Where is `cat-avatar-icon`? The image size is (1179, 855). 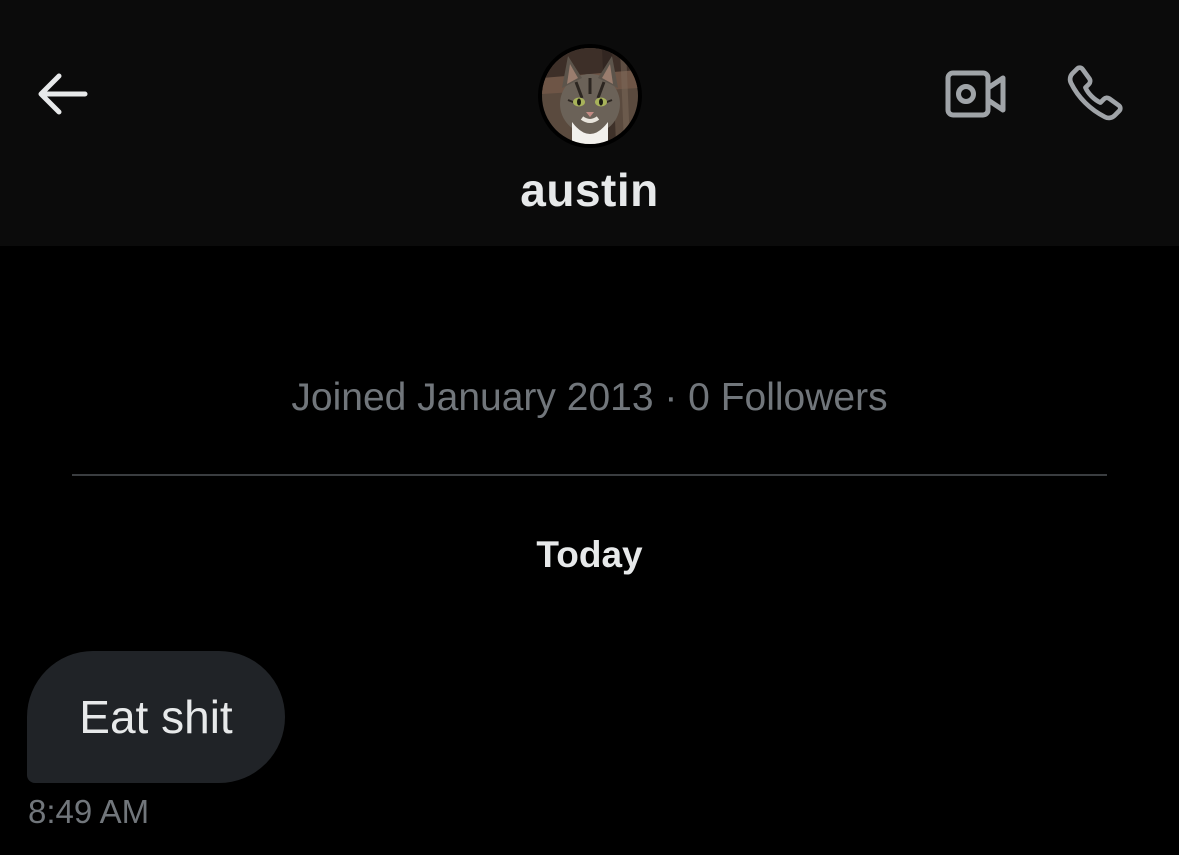
cat-avatar-icon is located at coordinates (590, 96).